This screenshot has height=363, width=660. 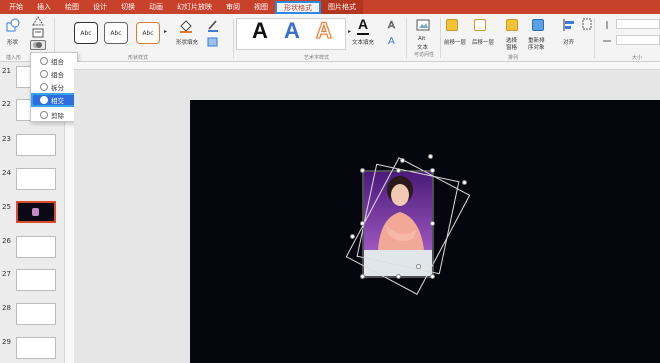 What do you see at coordinates (511, 47) in the screenshot?
I see `selection-pane-label-2: 窗格` at bounding box center [511, 47].